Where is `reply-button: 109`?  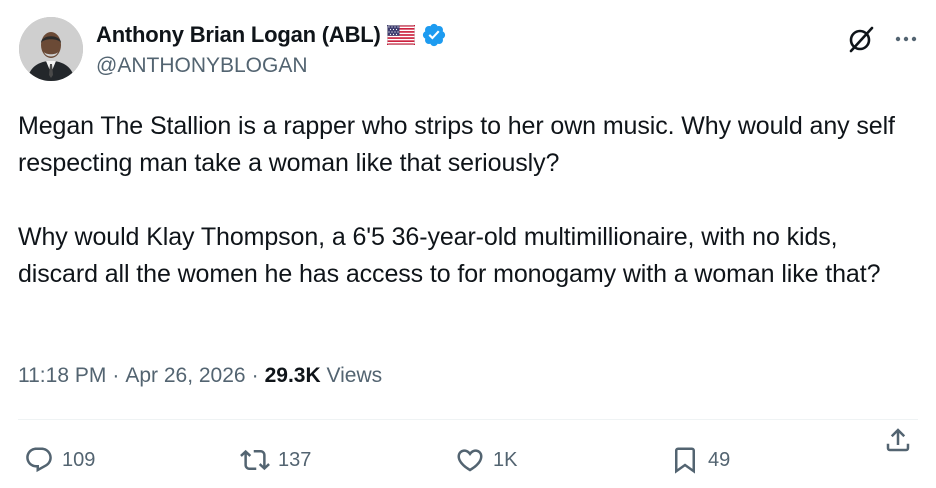
reply-button: 109 is located at coordinates (59, 460).